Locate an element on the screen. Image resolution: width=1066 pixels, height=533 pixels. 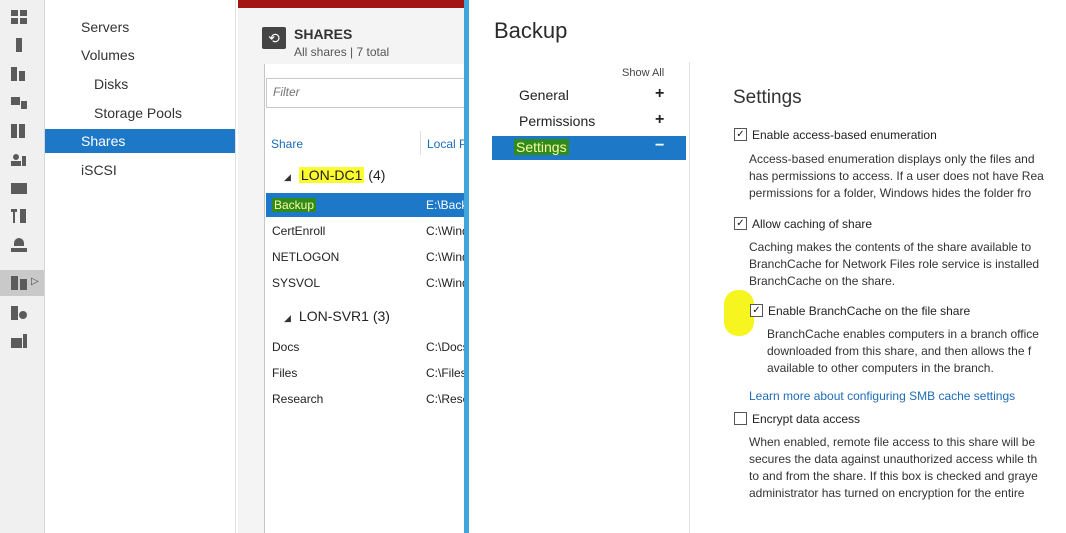
dialog-nav-permissions: Permissions + is located at coordinates (589, 122).